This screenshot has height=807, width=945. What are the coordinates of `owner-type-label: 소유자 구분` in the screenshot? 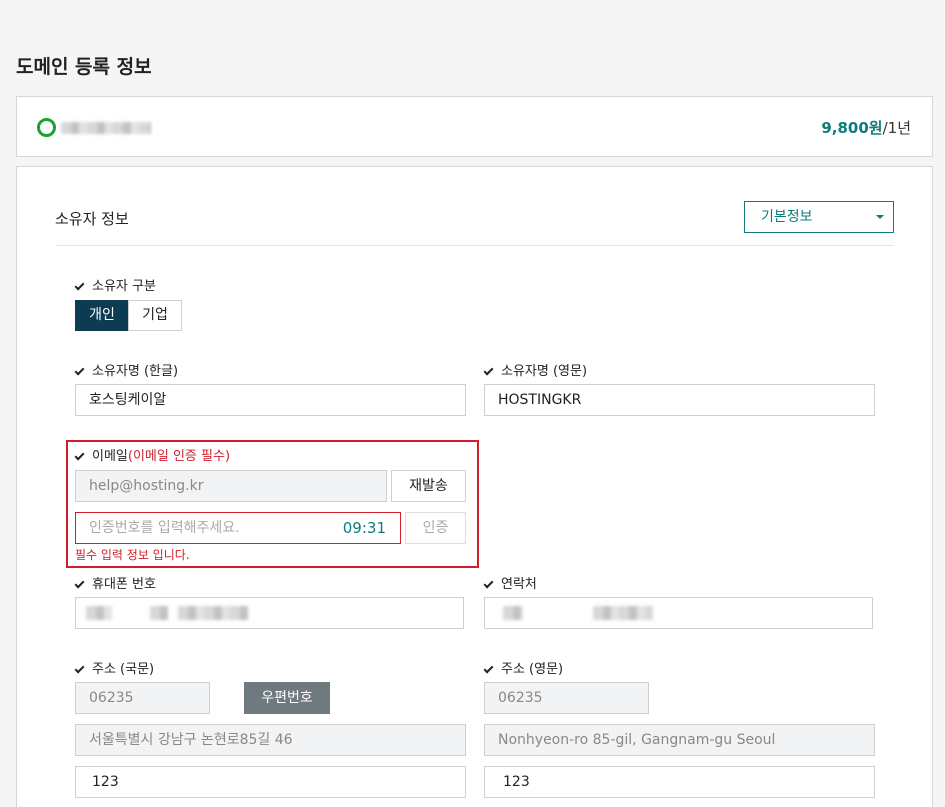 It's located at (115, 284).